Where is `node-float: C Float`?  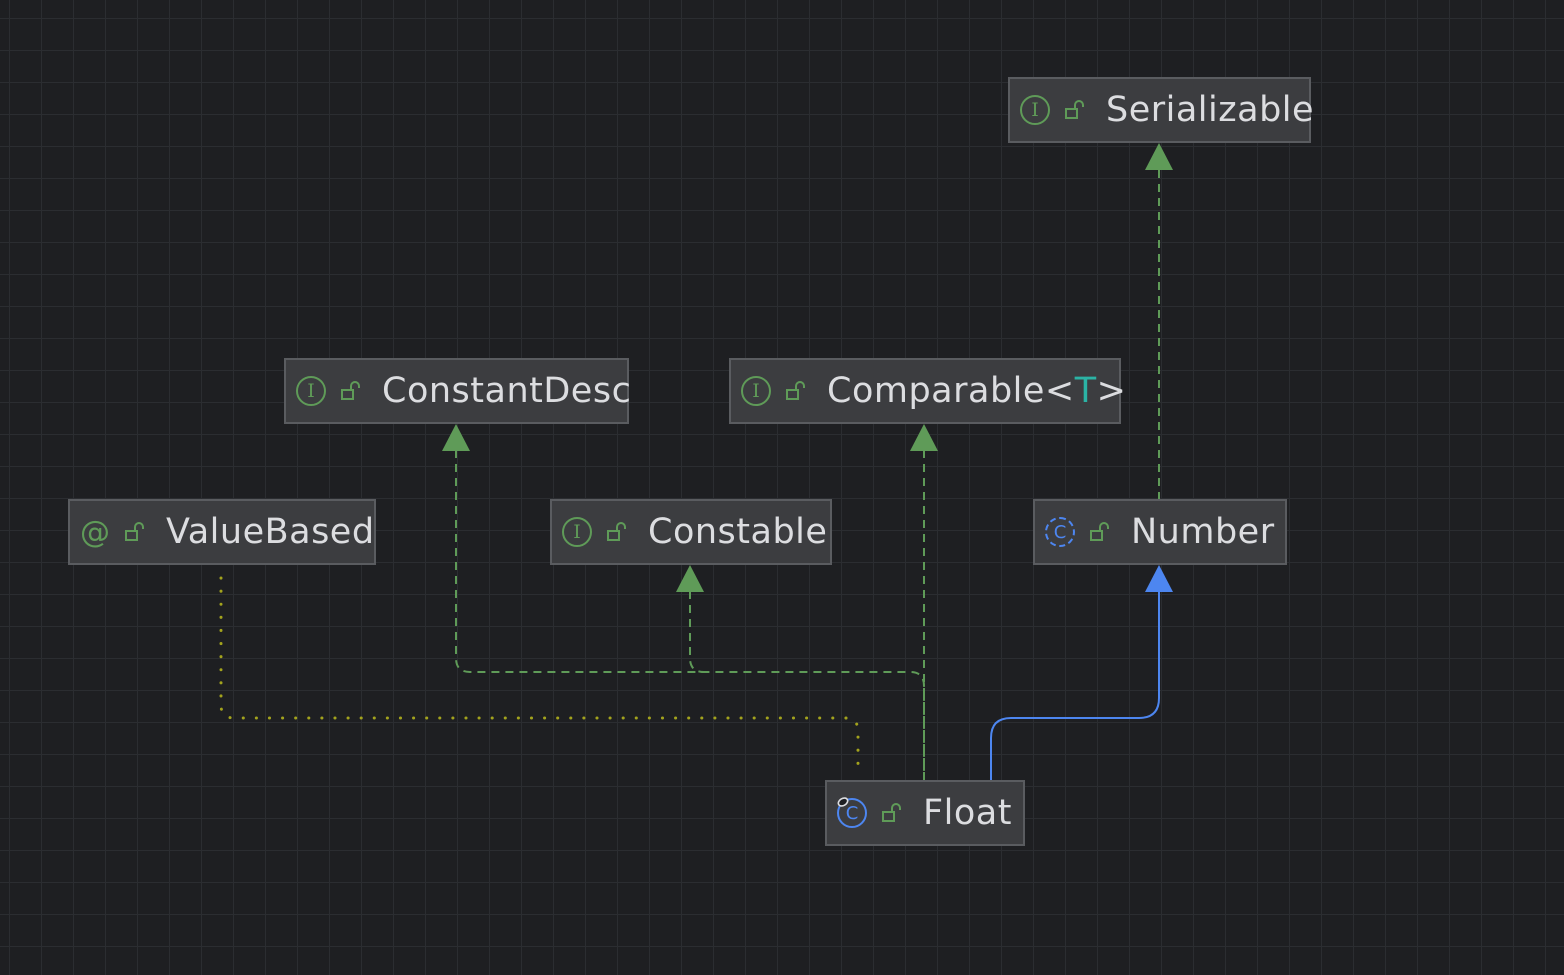 node-float: C Float is located at coordinates (925, 813).